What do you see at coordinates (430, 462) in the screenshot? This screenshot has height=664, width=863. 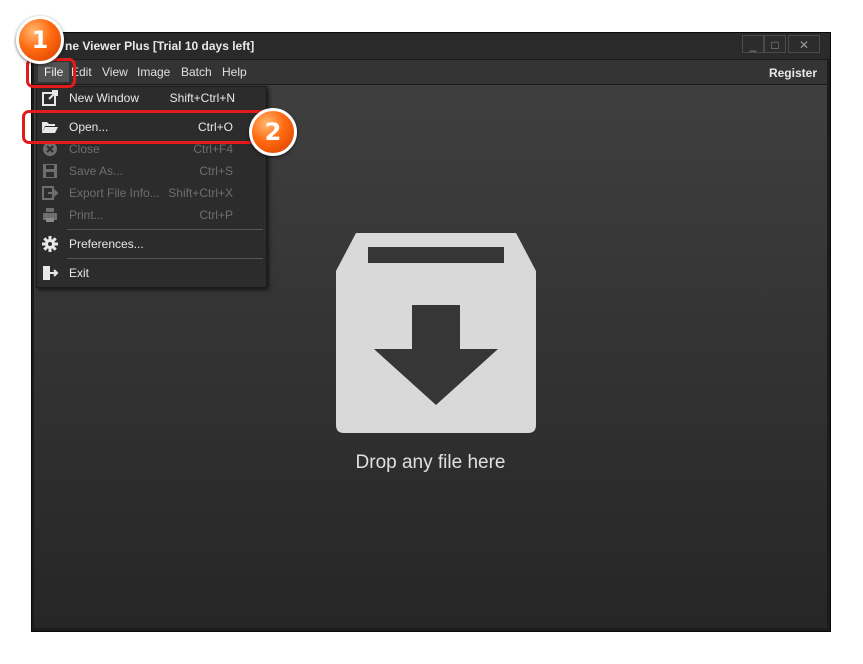 I see `drop-text: Drop any file here` at bounding box center [430, 462].